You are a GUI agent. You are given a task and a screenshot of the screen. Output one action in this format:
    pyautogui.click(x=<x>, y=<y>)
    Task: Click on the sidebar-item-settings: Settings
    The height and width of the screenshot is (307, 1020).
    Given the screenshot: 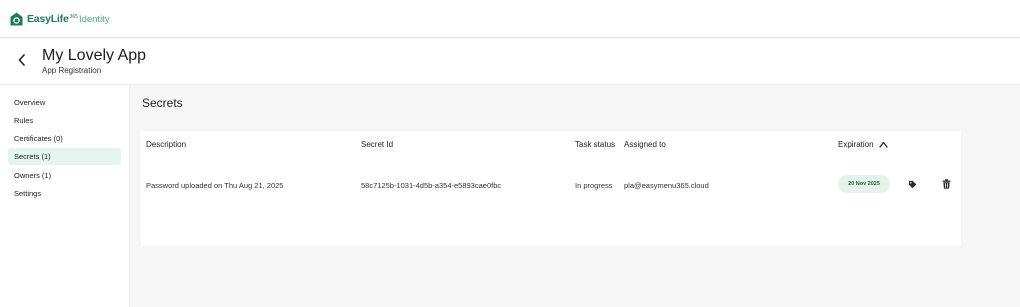 What is the action you would take?
    pyautogui.click(x=64, y=193)
    